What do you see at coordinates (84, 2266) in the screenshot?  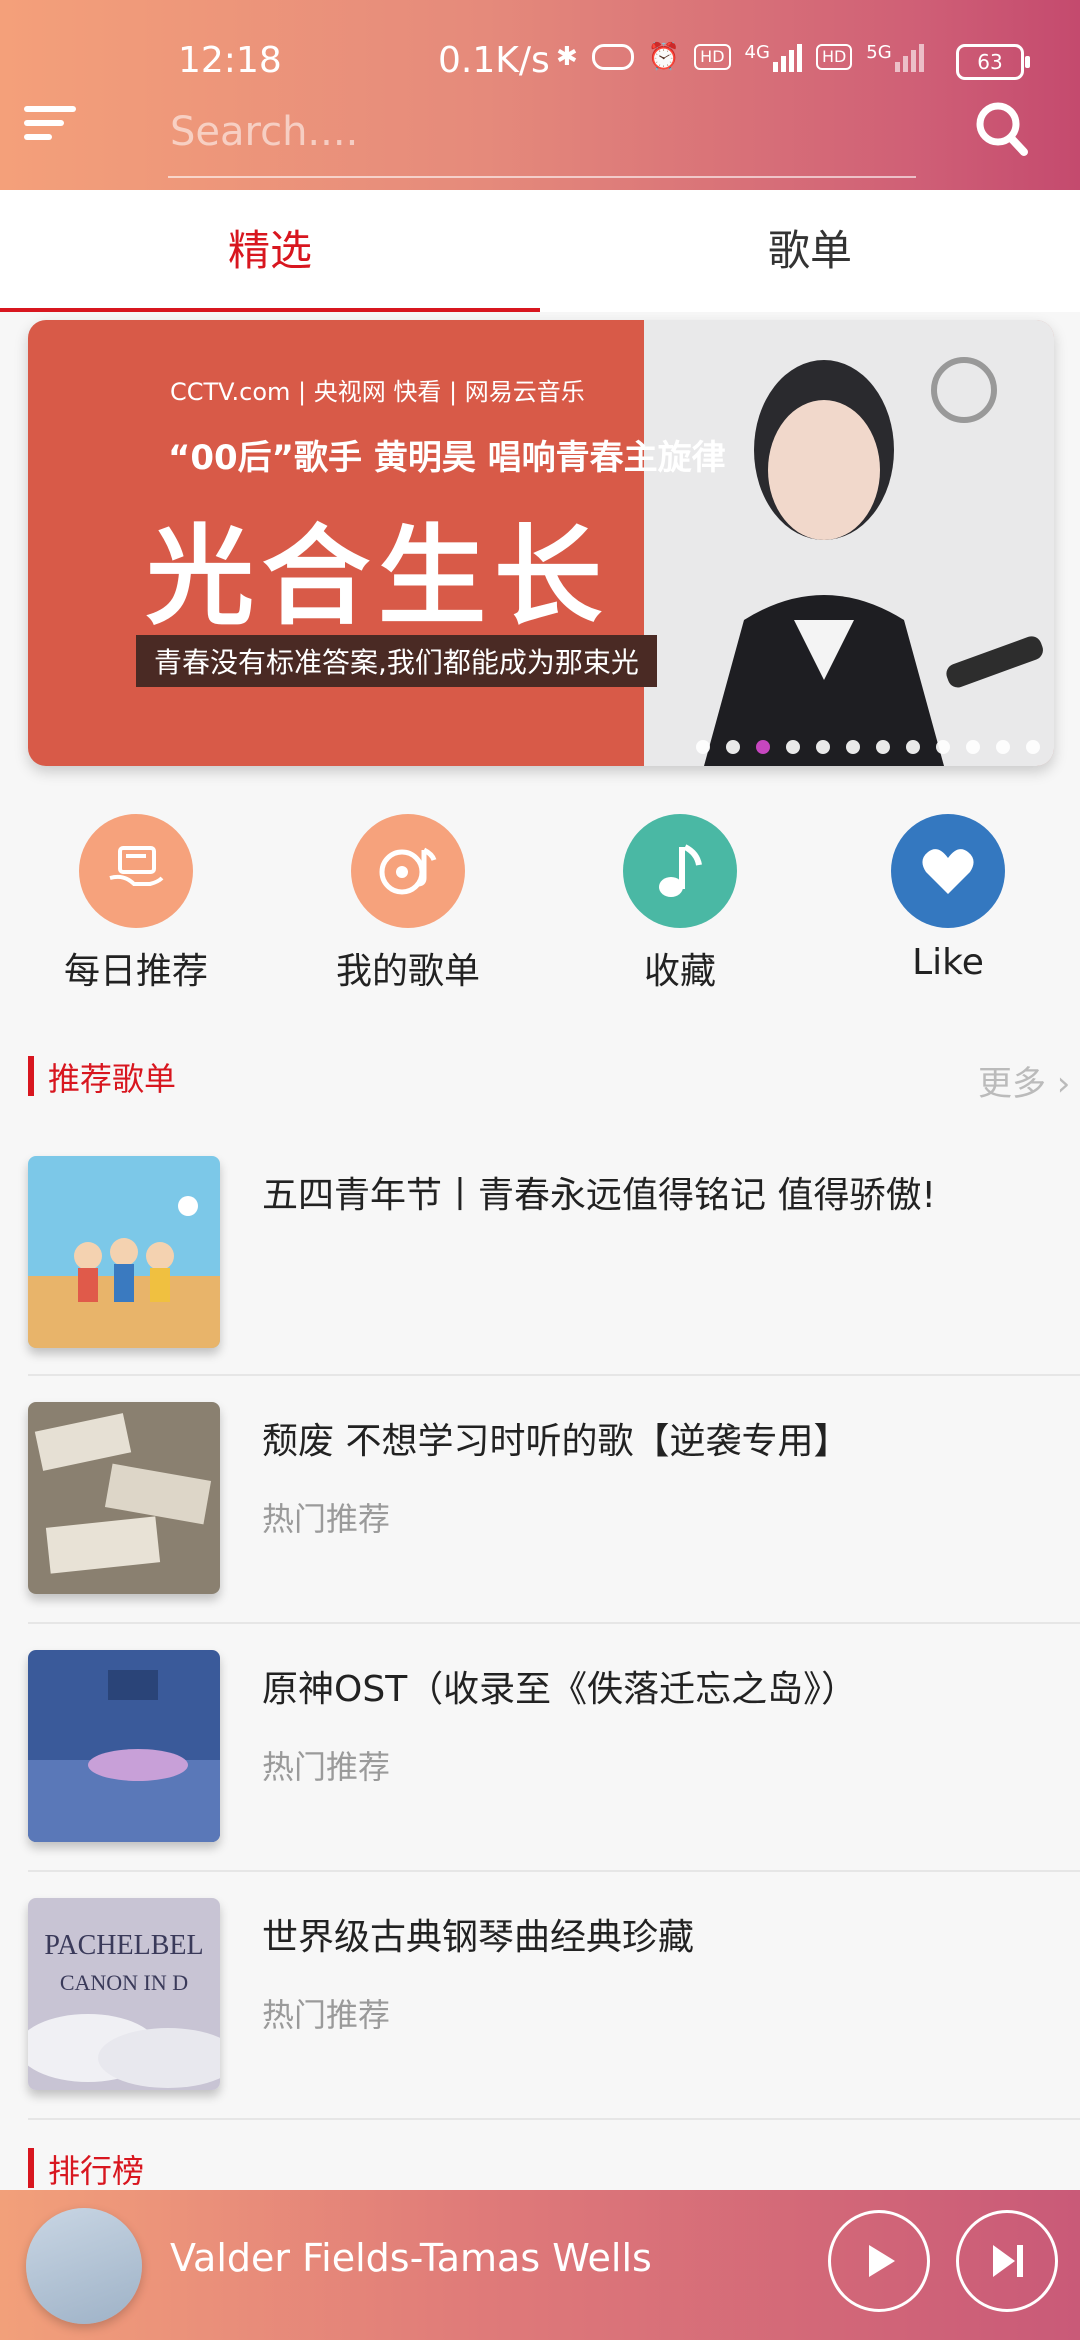 I see `player-cover` at bounding box center [84, 2266].